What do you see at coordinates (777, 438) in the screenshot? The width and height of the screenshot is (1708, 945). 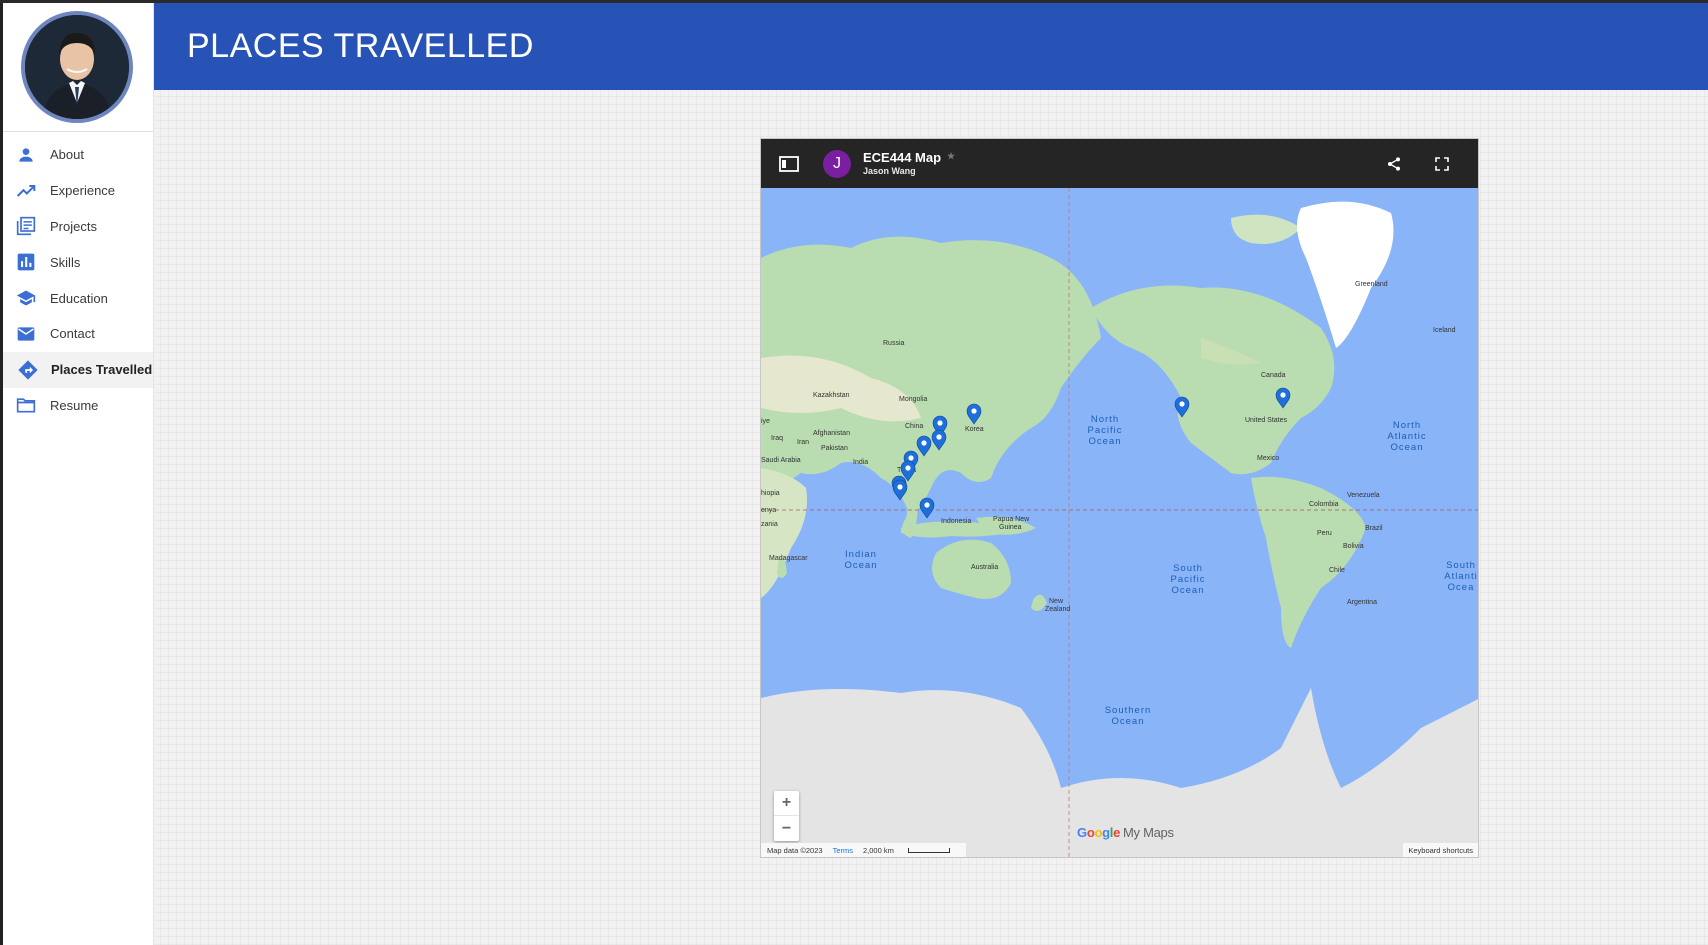 I see `label-iraq: Iraq` at bounding box center [777, 438].